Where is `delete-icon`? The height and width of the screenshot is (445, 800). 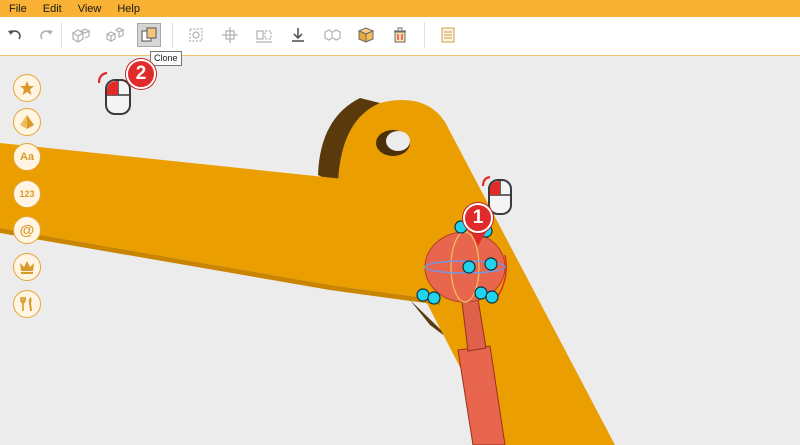 delete-icon is located at coordinates (400, 35).